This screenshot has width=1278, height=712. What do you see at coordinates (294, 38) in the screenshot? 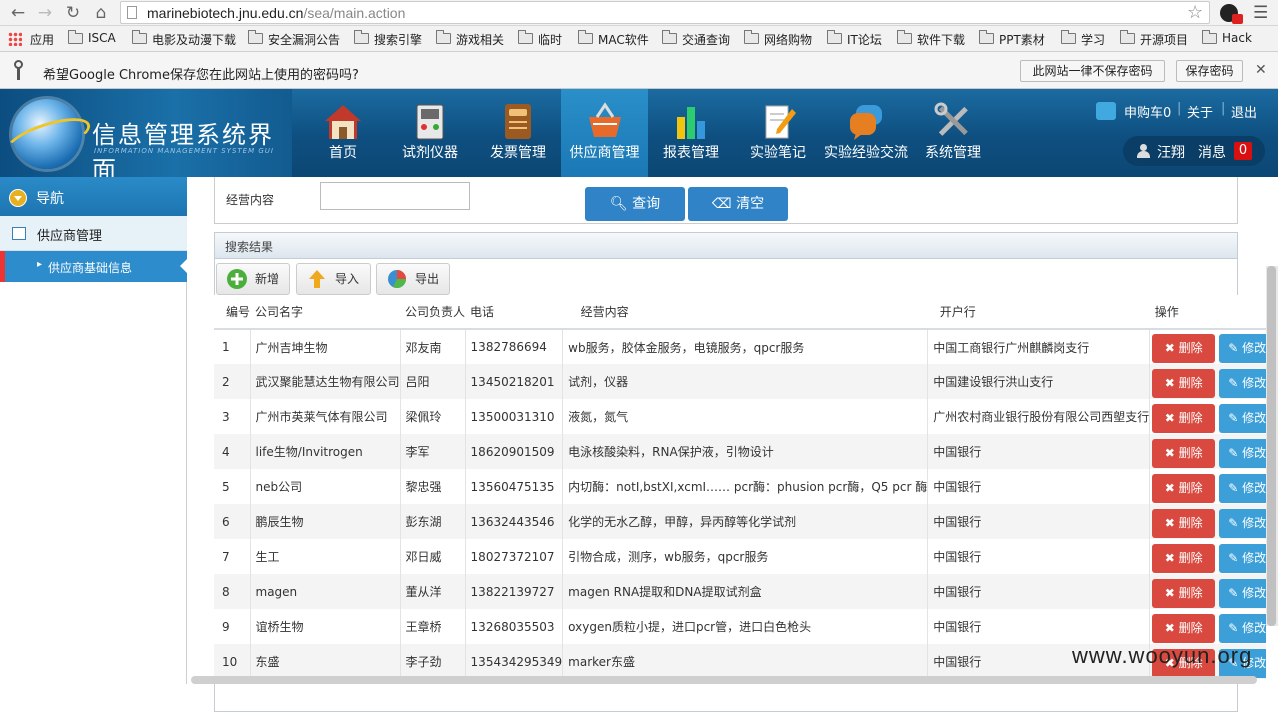
I see `bookmark-folder: 安全漏洞公告` at bounding box center [294, 38].